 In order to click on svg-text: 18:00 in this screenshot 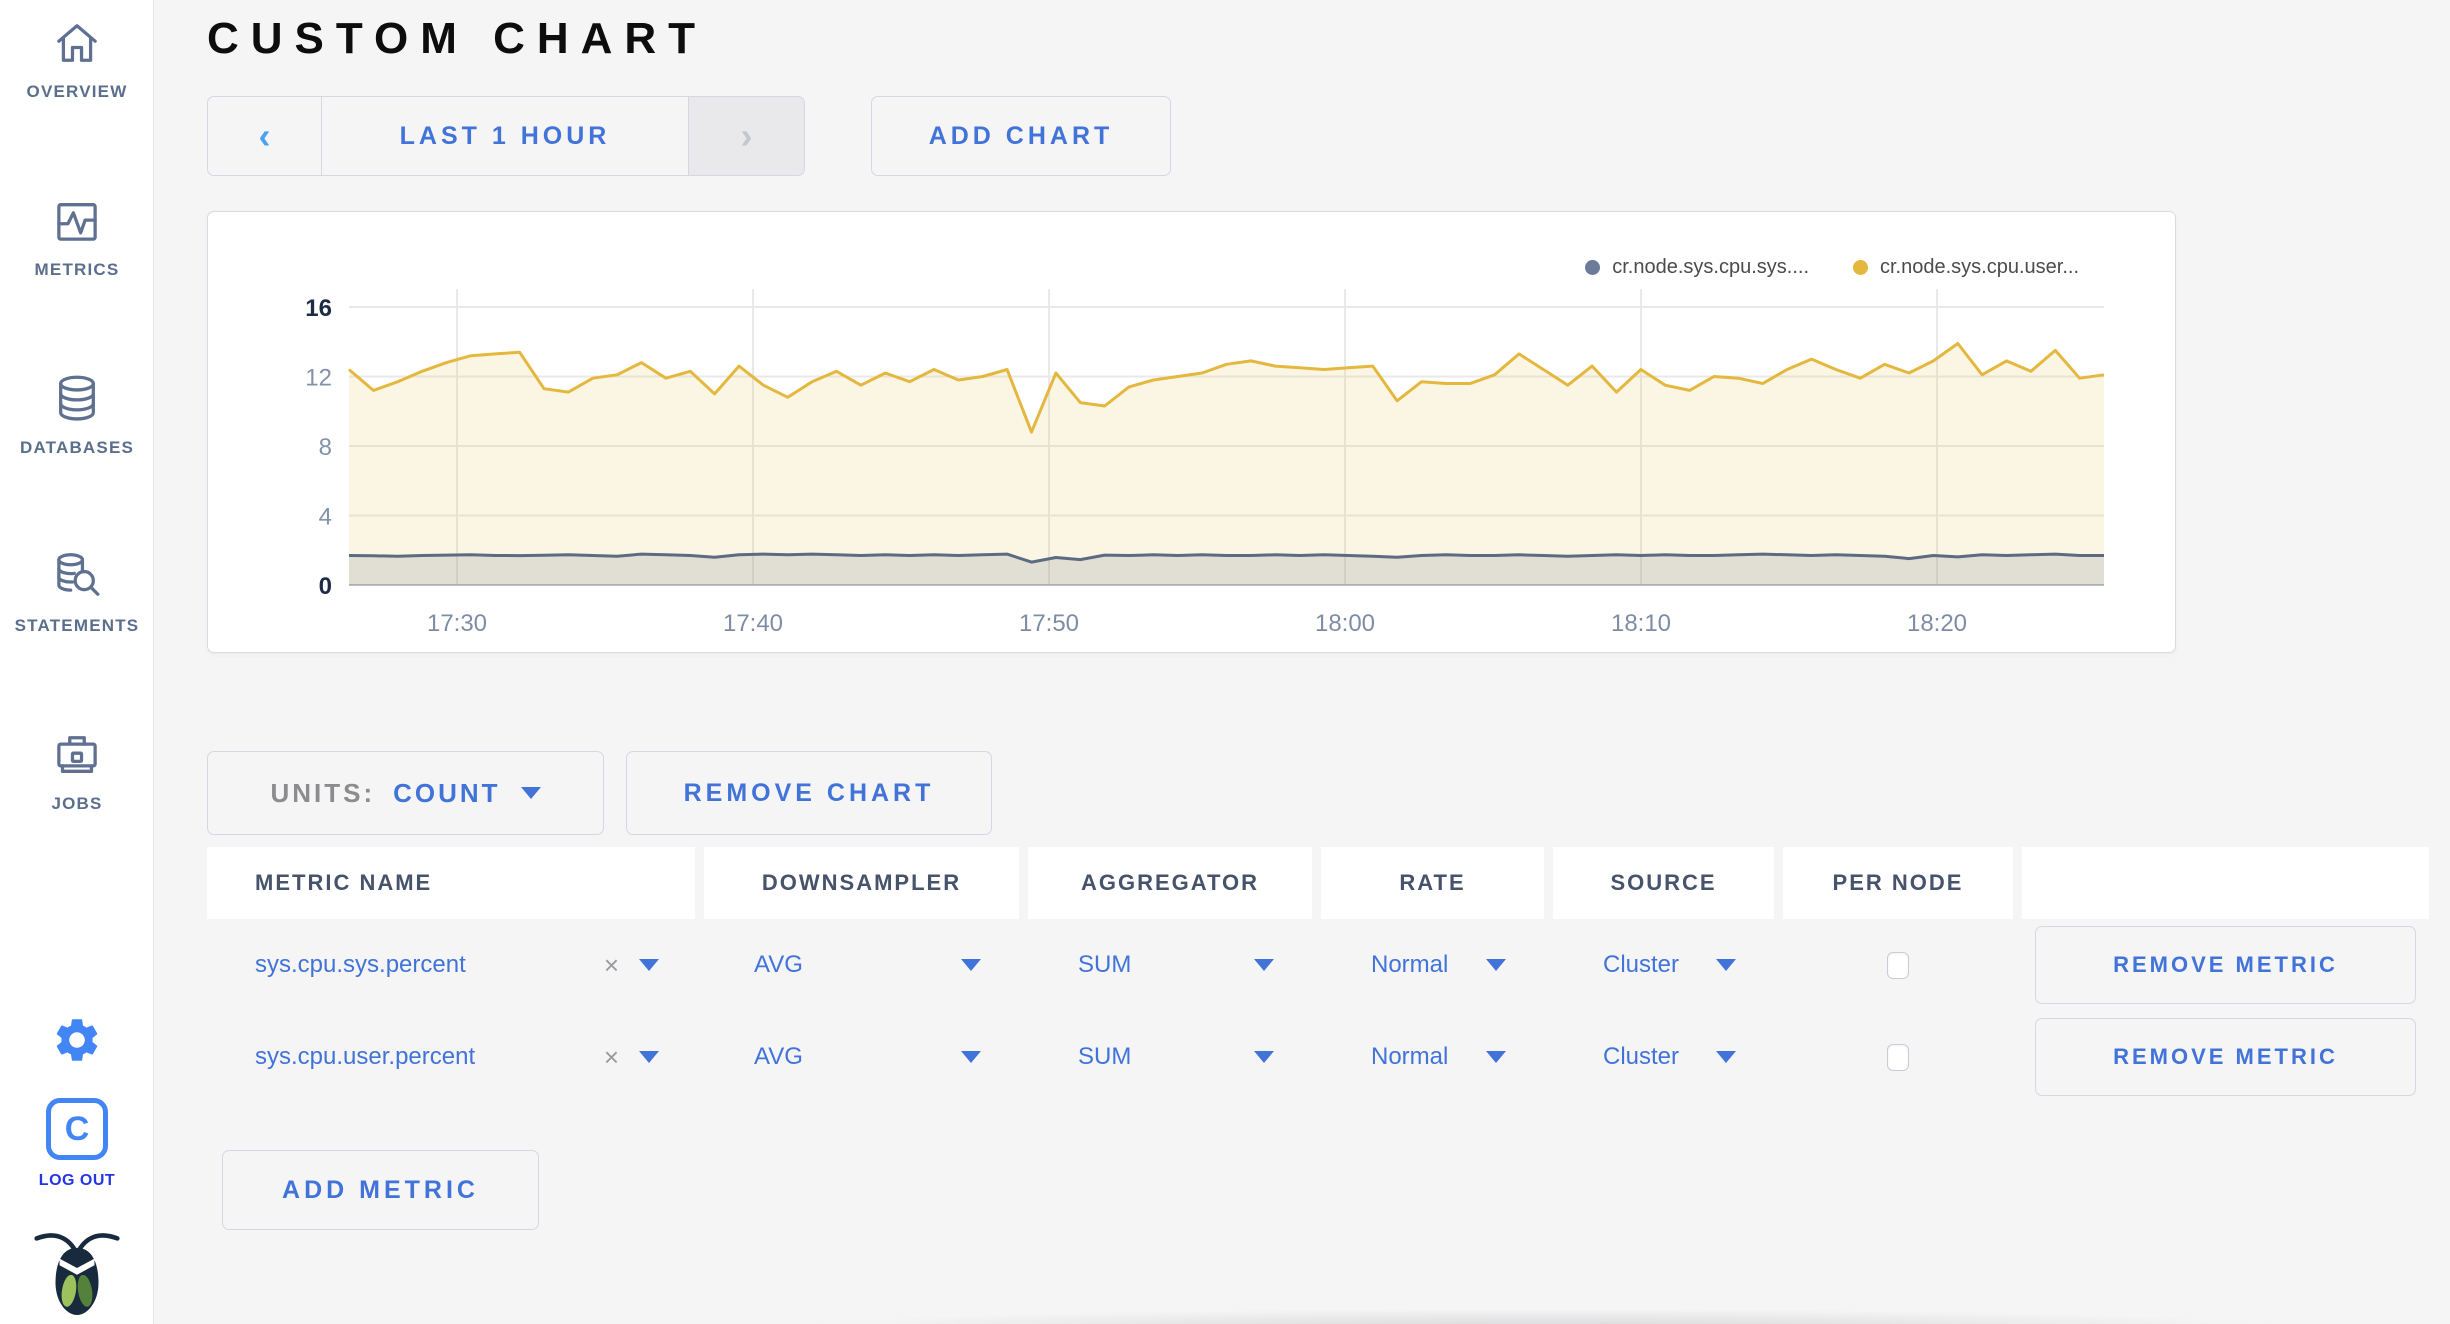, I will do `click(1345, 623)`.